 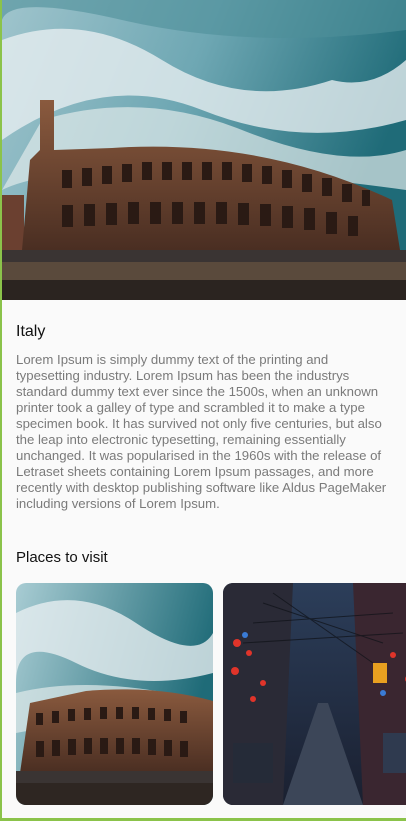 I want to click on places-heading: Places to visit, so click(x=62, y=557).